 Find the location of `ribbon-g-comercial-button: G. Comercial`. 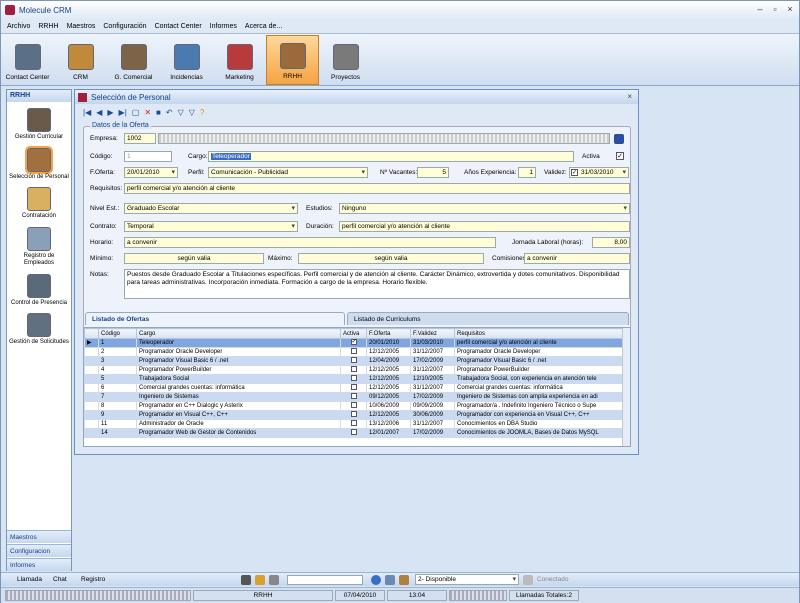

ribbon-g-comercial-button: G. Comercial is located at coordinates (133, 60).